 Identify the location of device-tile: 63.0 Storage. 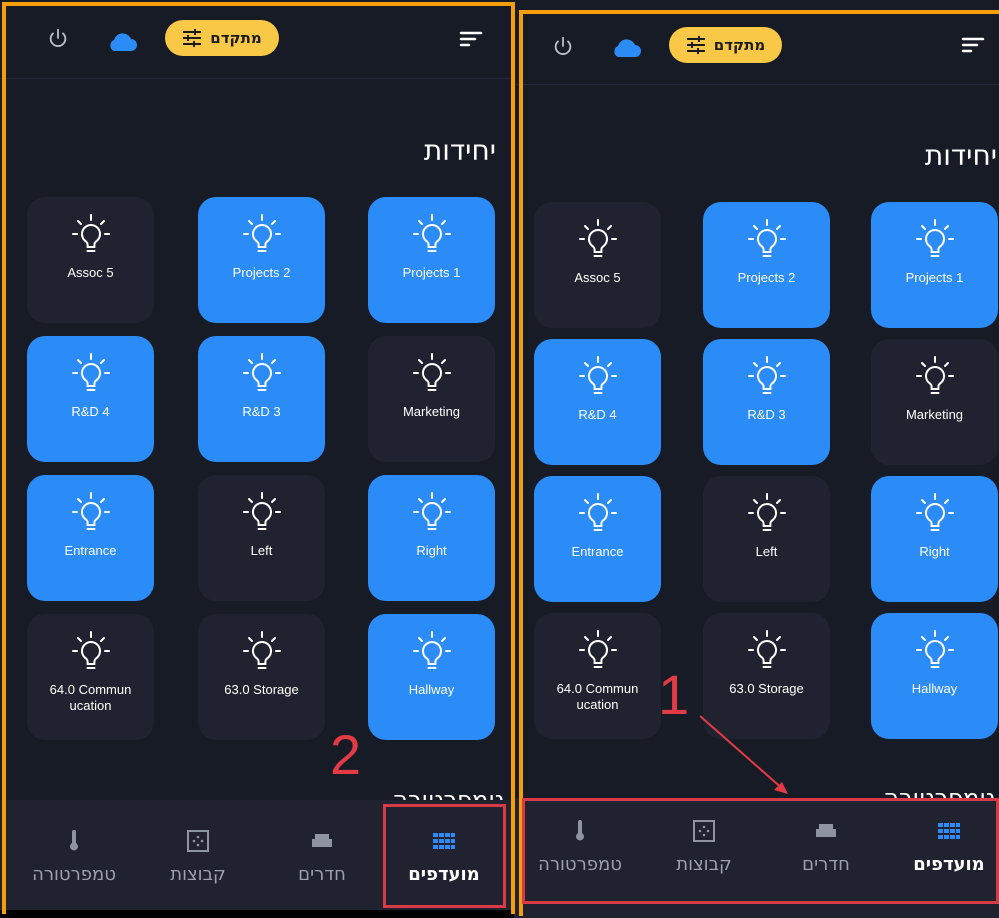
(261, 677).